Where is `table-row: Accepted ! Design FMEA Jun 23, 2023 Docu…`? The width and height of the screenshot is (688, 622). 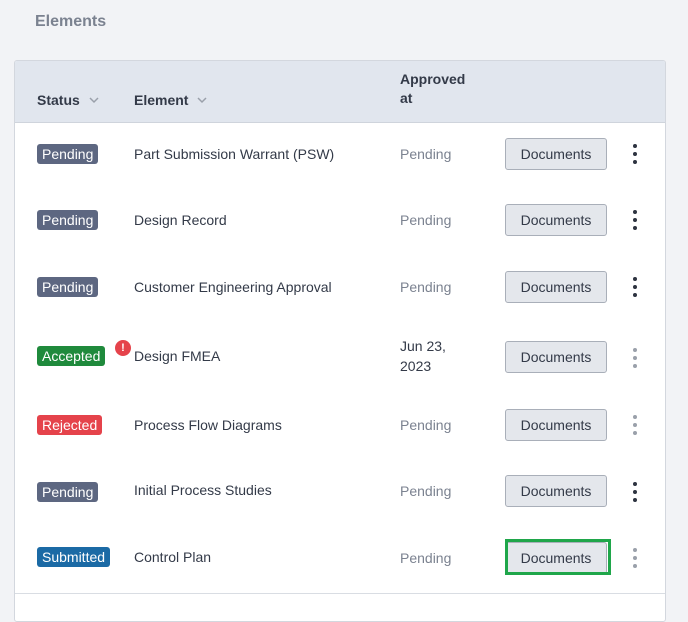 table-row: Accepted ! Design FMEA Jun 23, 2023 Docu… is located at coordinates (340, 358).